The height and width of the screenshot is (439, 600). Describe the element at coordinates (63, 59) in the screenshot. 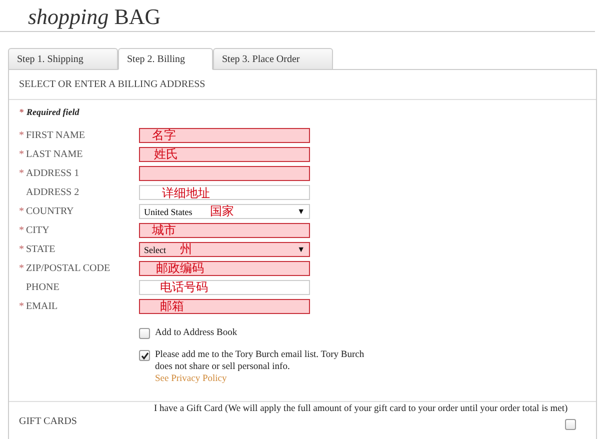

I see `step-tab: Step 1. Shipping` at that location.